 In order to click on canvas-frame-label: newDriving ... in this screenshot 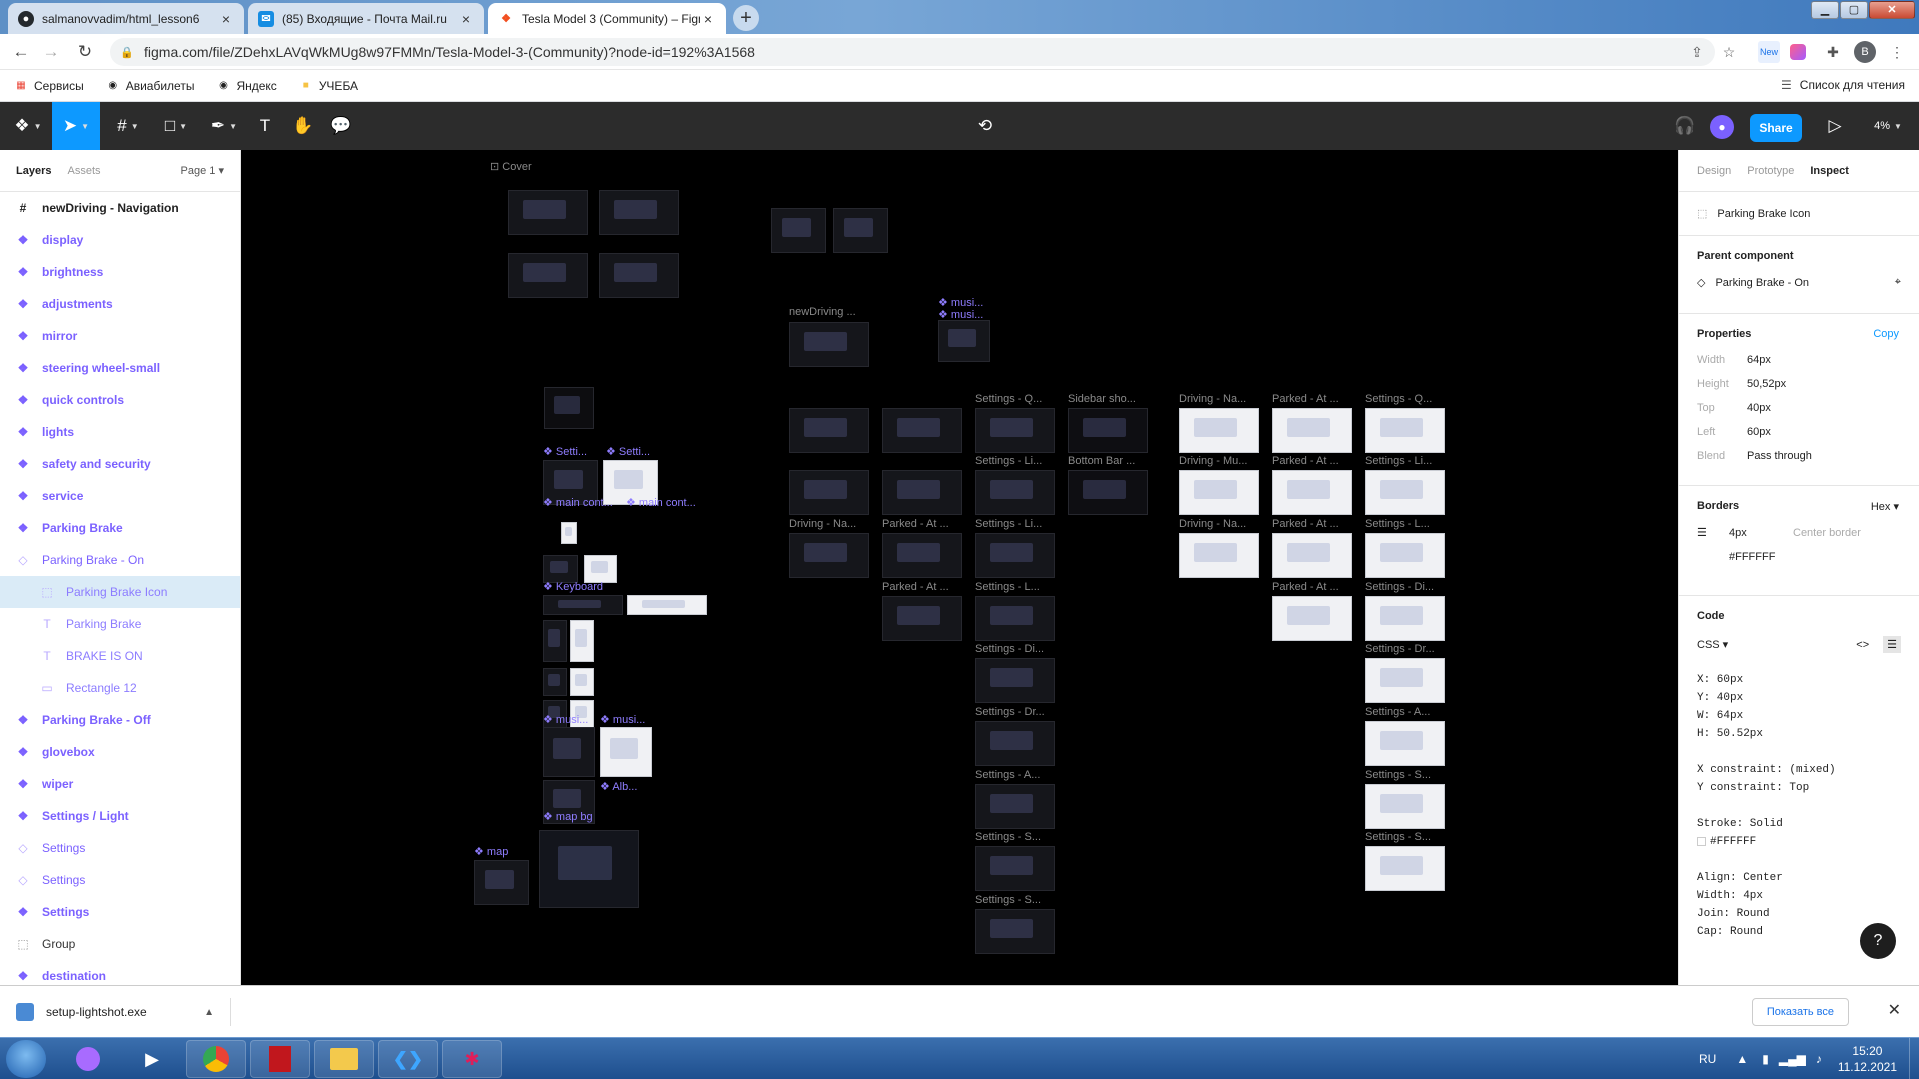, I will do `click(826, 312)`.